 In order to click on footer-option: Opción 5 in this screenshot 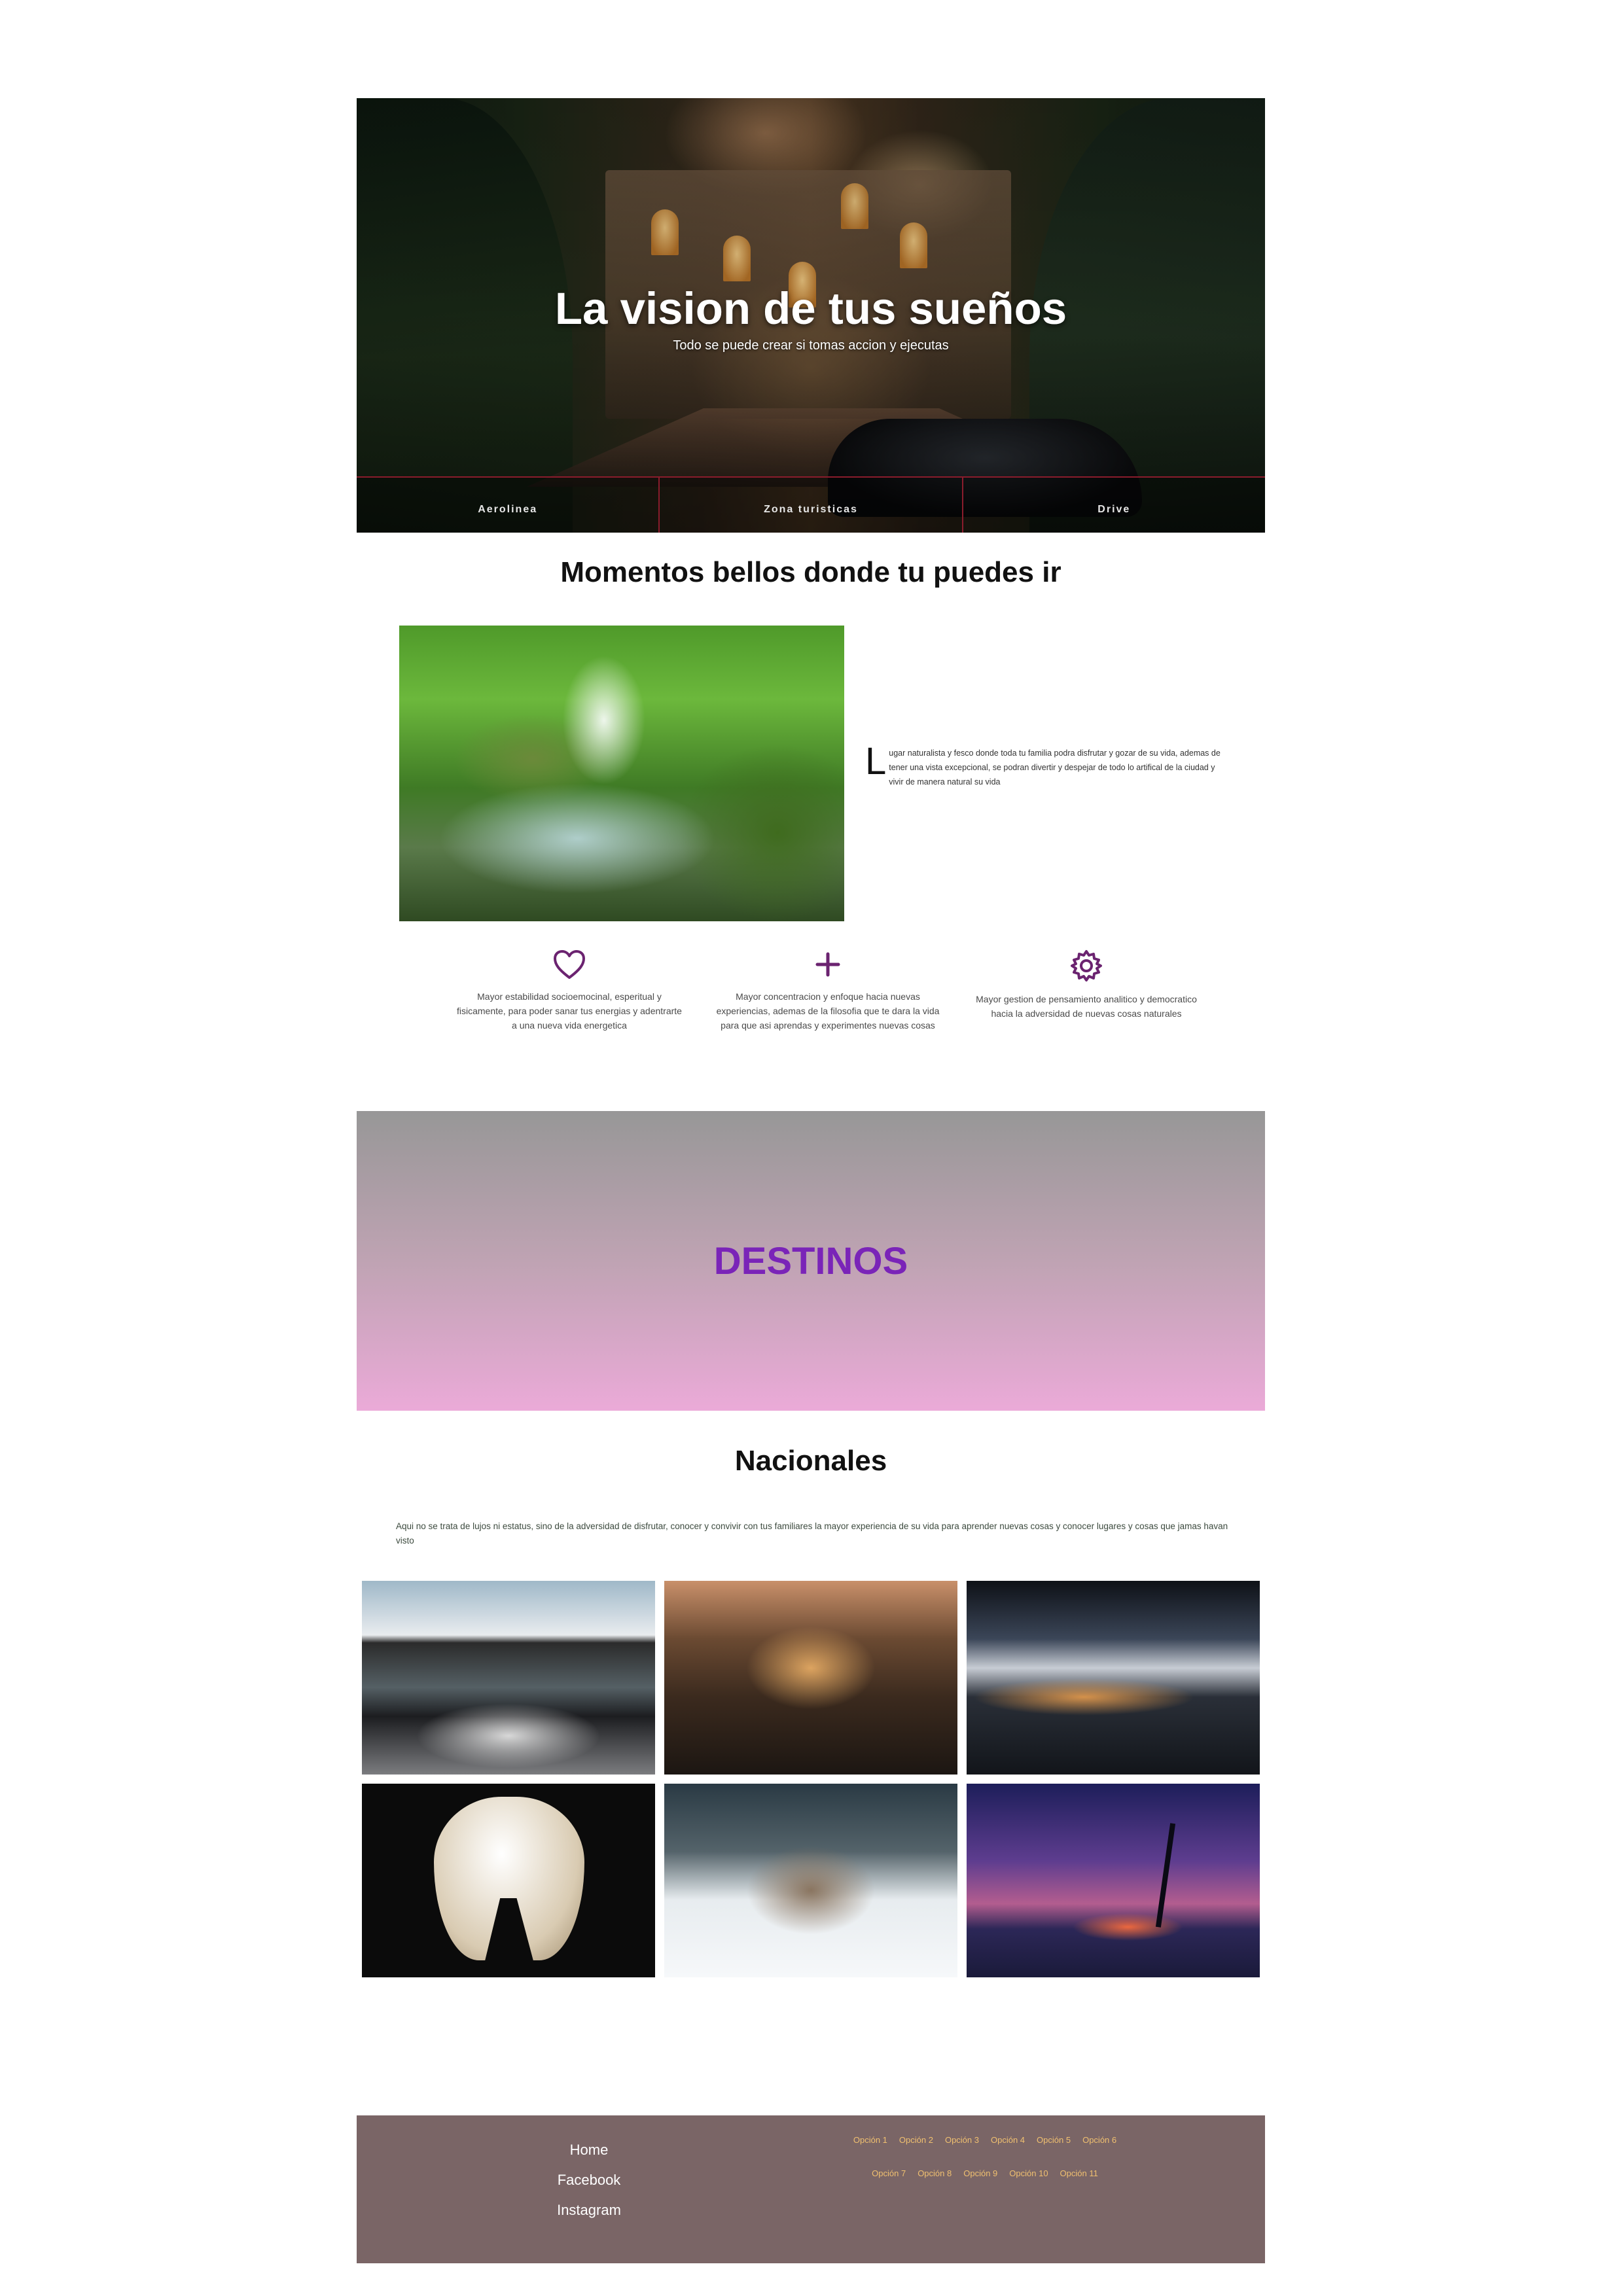, I will do `click(1054, 2140)`.